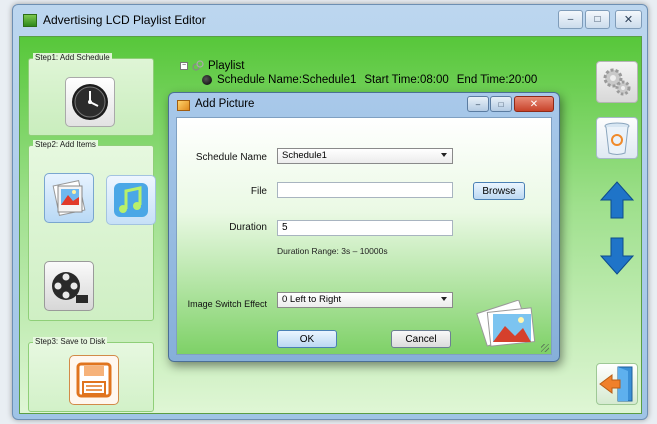  I want to click on move-down-icon, so click(617, 256).